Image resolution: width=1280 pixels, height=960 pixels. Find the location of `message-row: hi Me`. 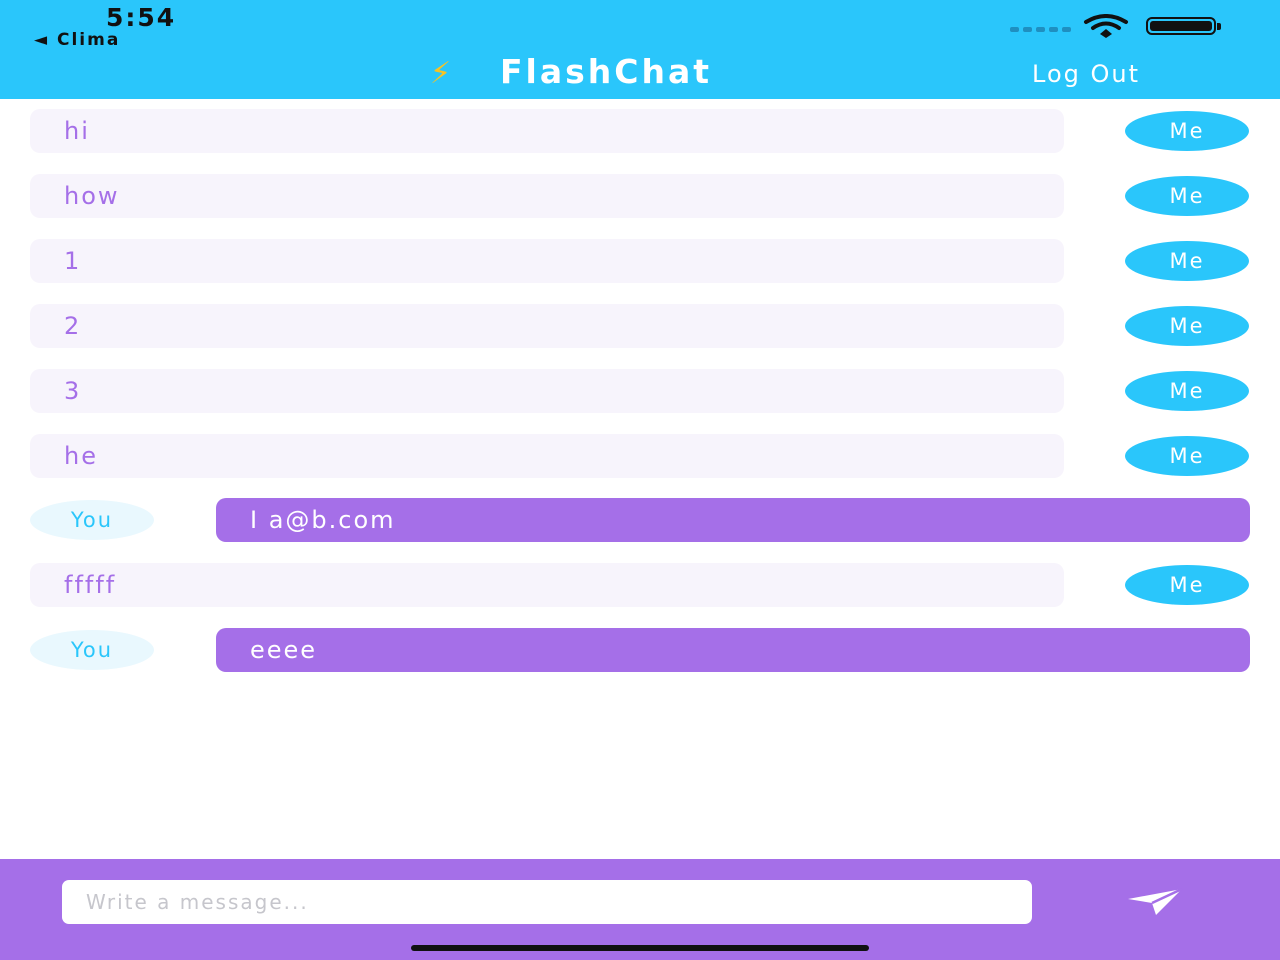

message-row: hi Me is located at coordinates (640, 131).